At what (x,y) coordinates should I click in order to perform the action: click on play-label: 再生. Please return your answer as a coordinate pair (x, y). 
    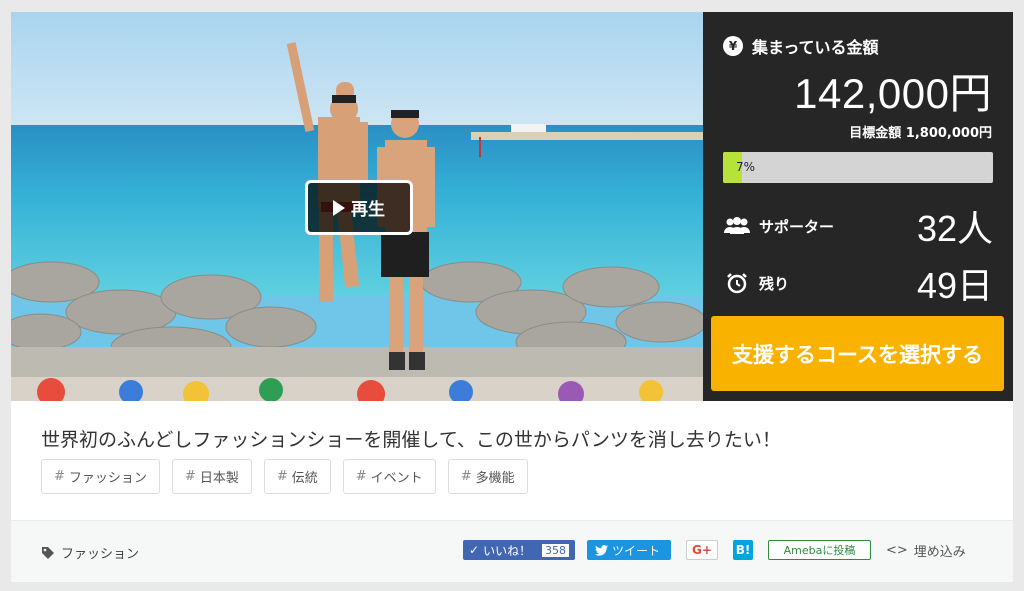
    Looking at the image, I should click on (368, 210).